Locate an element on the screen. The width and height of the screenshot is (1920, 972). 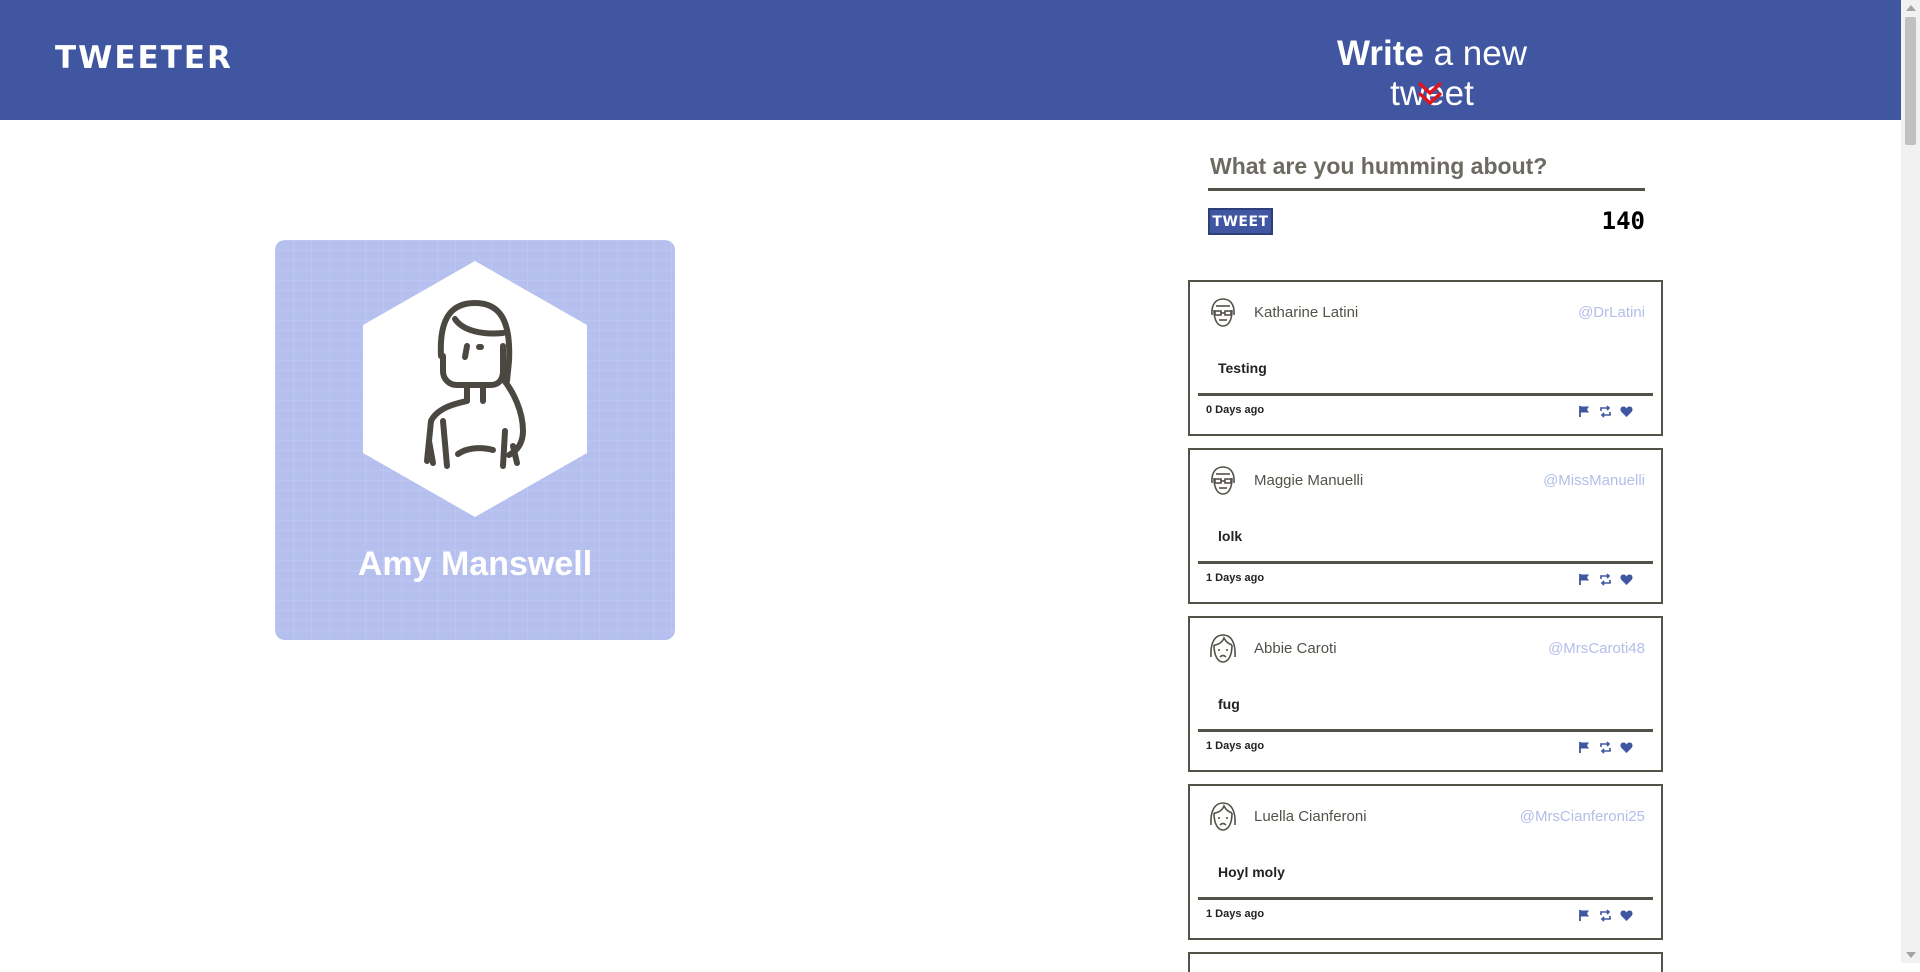
top-nav: TWEETER Write a new tweet is located at coordinates (950, 60).